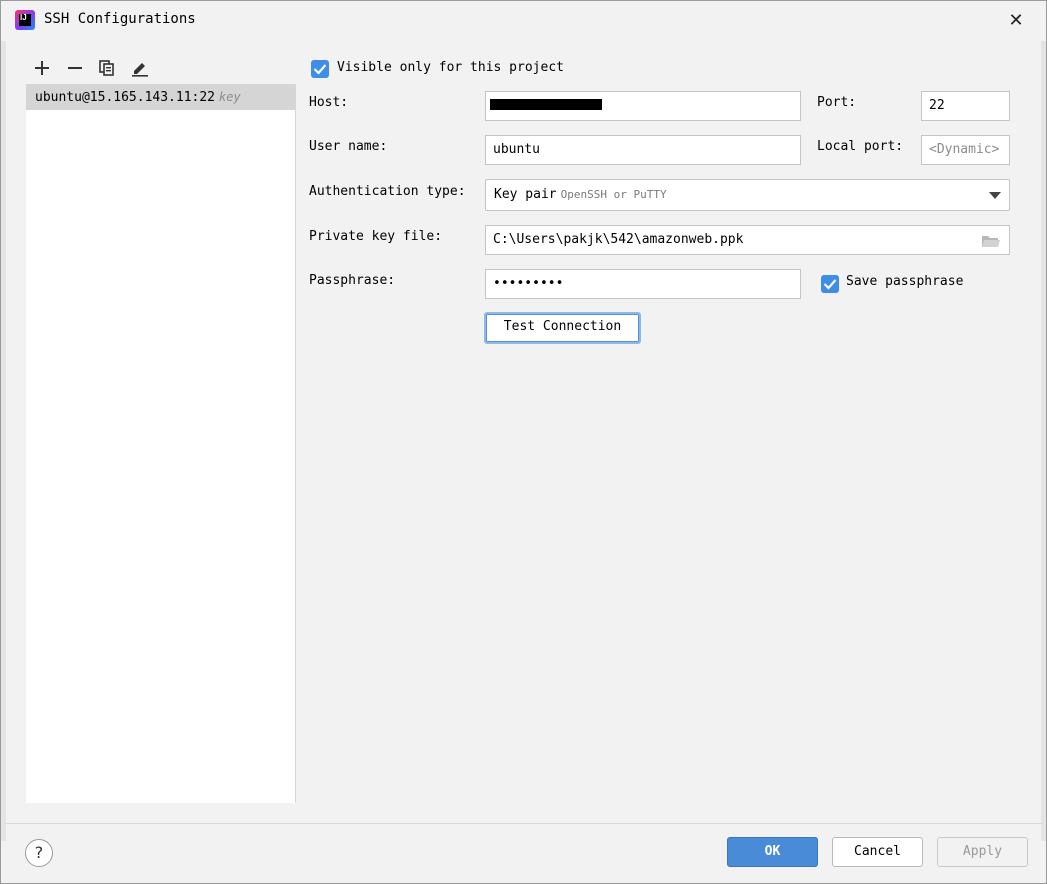 The image size is (1047, 884). Describe the element at coordinates (329, 102) in the screenshot. I see `host-label: Host:` at that location.